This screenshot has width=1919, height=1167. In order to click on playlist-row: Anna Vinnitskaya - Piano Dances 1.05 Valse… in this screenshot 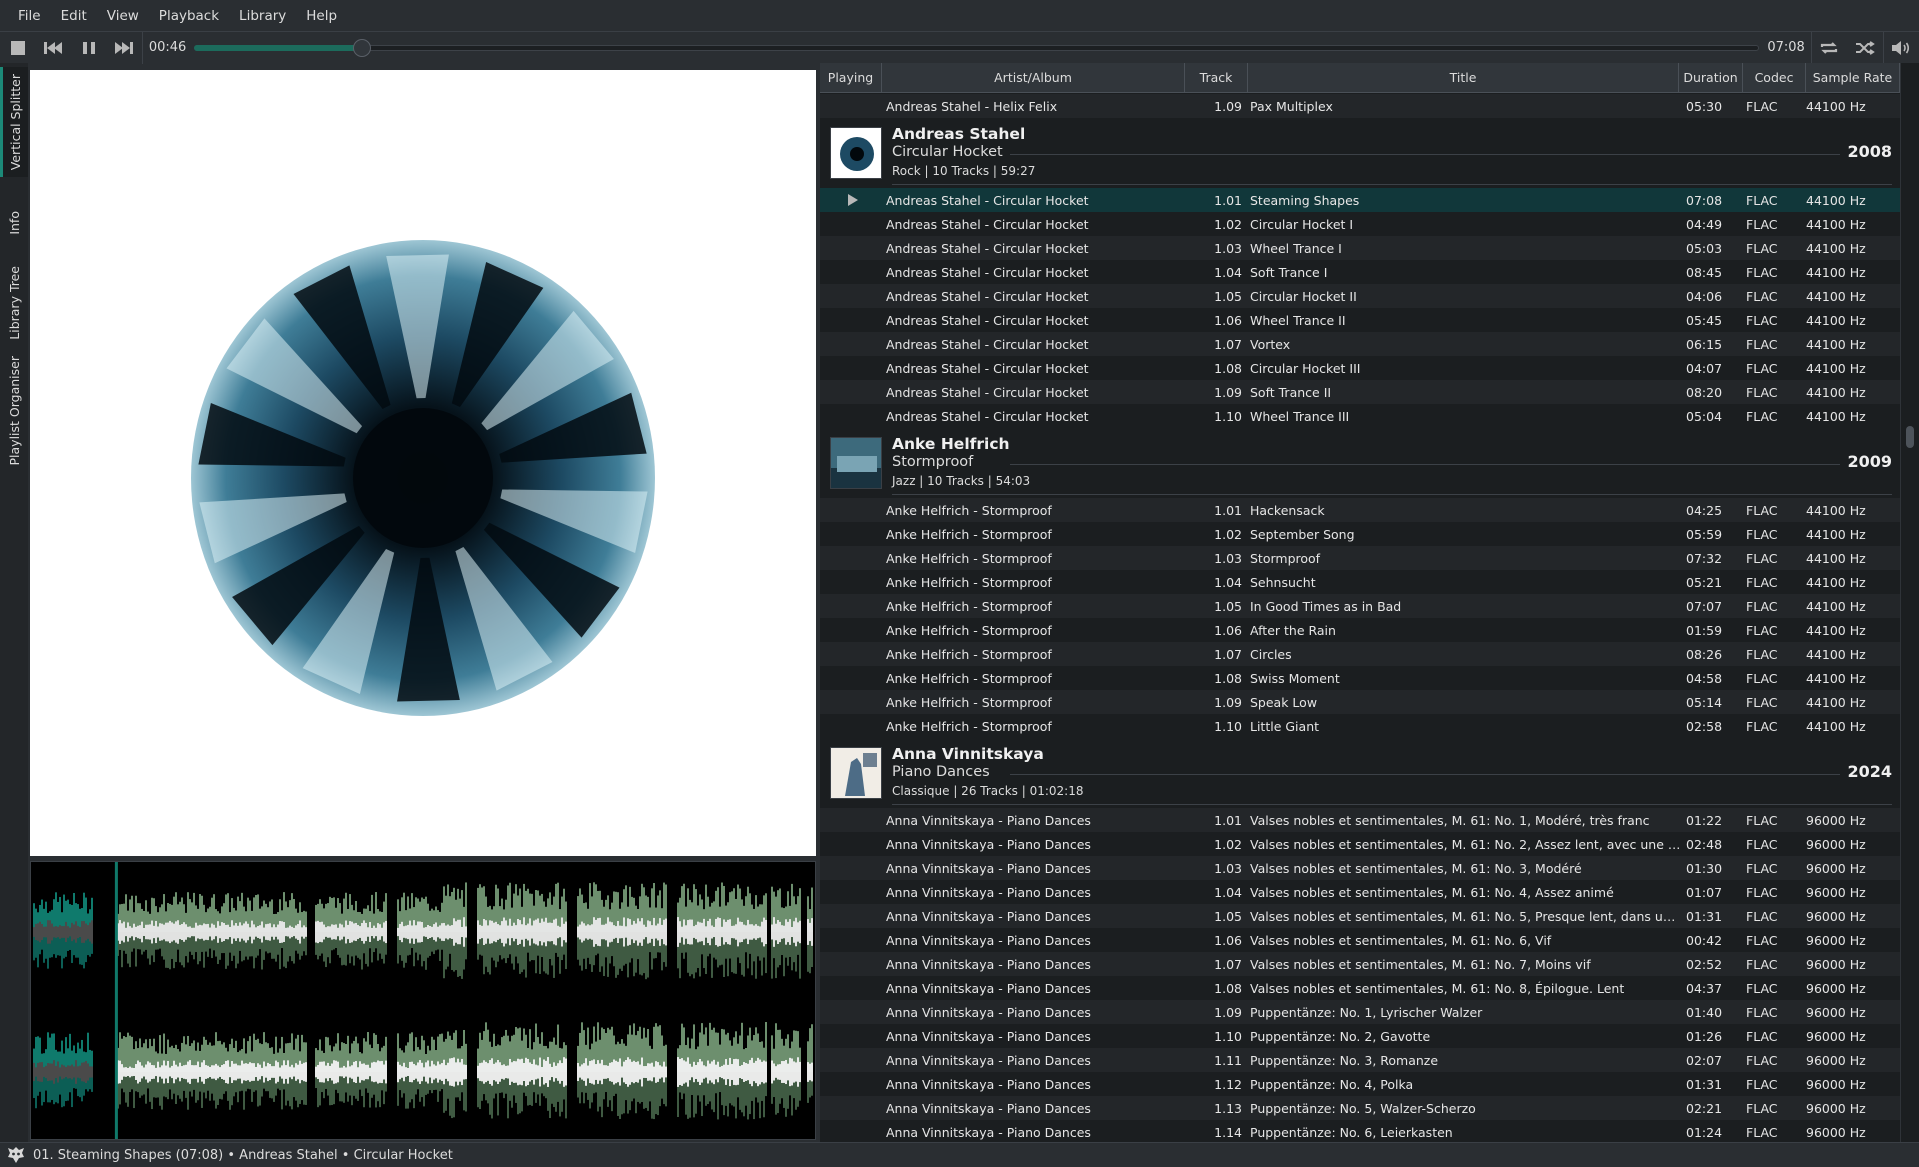, I will do `click(1360, 916)`.